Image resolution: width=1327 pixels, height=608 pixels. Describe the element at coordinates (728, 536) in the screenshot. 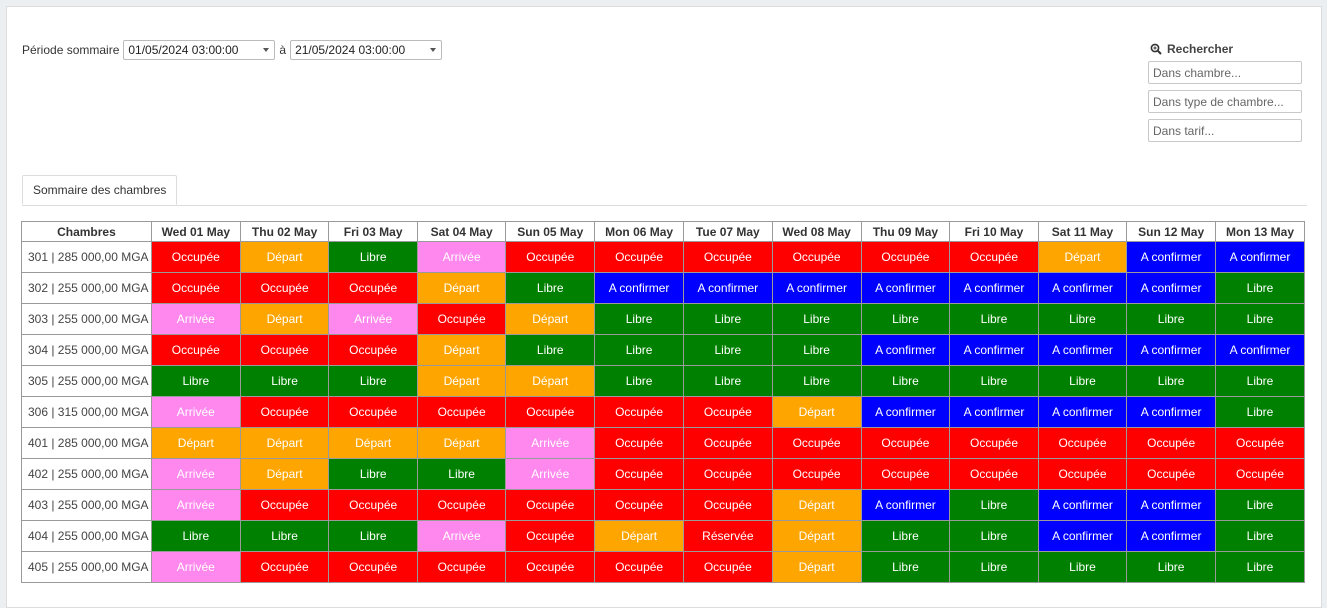

I see `status-cell: Réservée` at that location.